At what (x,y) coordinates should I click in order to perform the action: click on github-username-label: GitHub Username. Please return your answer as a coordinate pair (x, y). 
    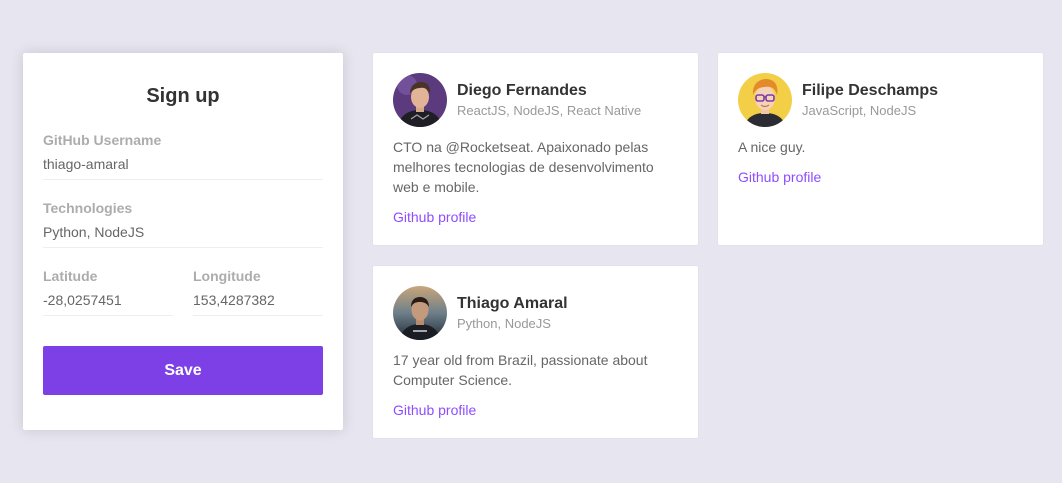
    Looking at the image, I should click on (102, 140).